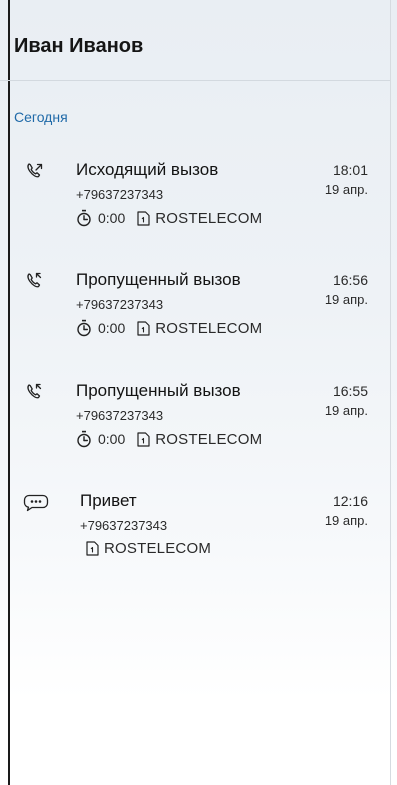 The height and width of the screenshot is (785, 397). I want to click on right-divider, so click(390, 392).